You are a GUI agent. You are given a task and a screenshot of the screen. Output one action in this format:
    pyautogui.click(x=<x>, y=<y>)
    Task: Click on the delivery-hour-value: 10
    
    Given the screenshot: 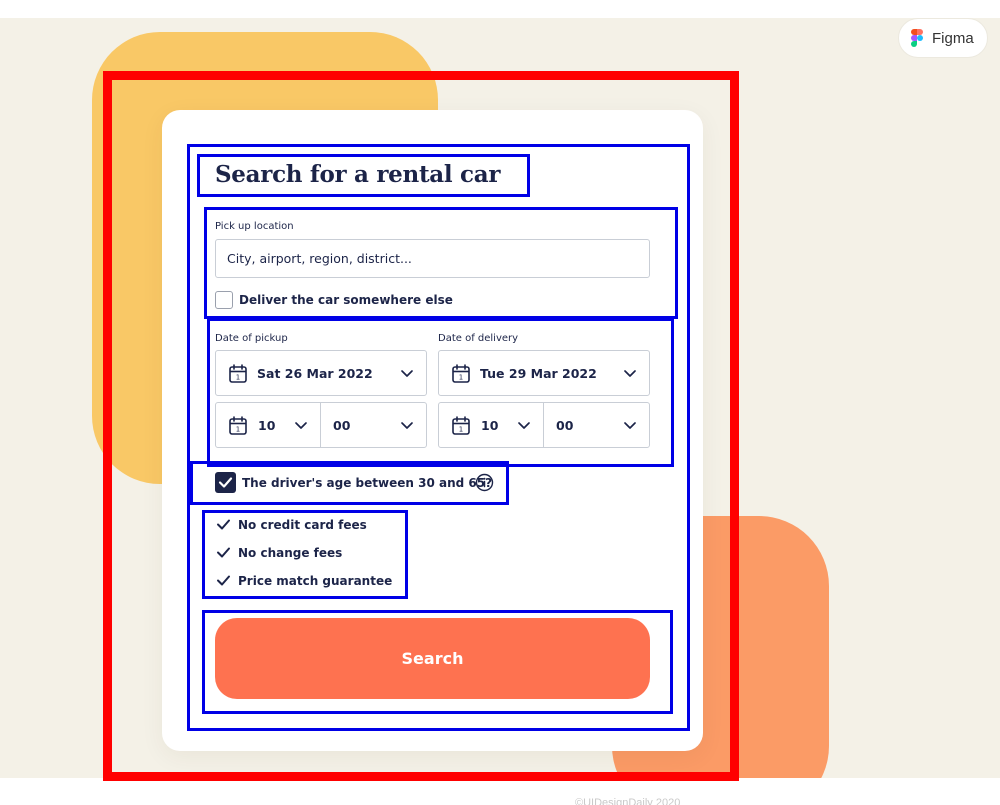 What is the action you would take?
    pyautogui.click(x=490, y=425)
    